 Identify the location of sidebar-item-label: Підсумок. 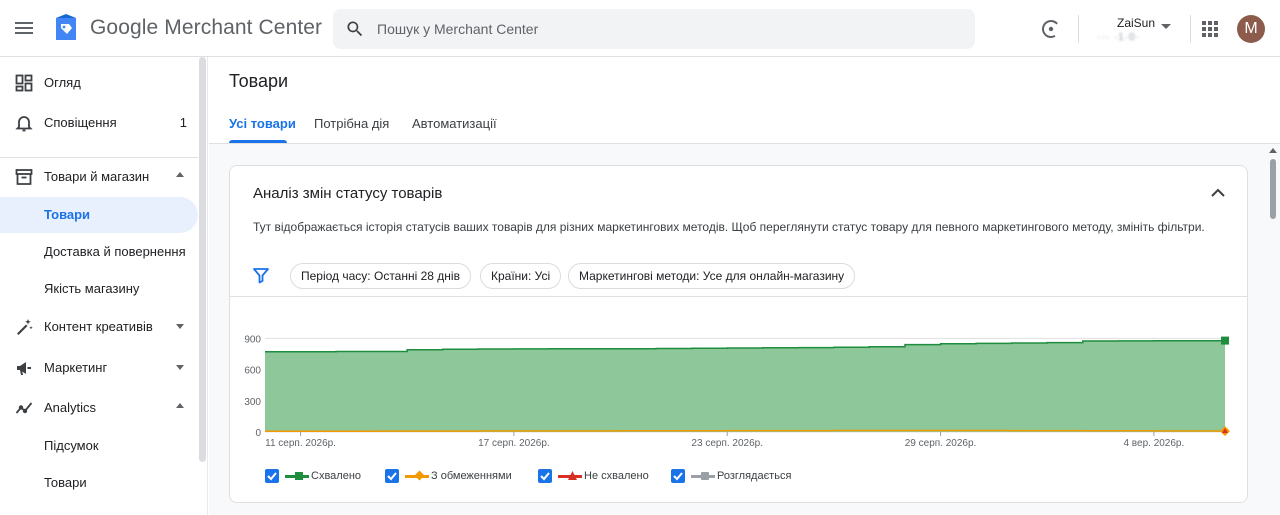
(71, 445).